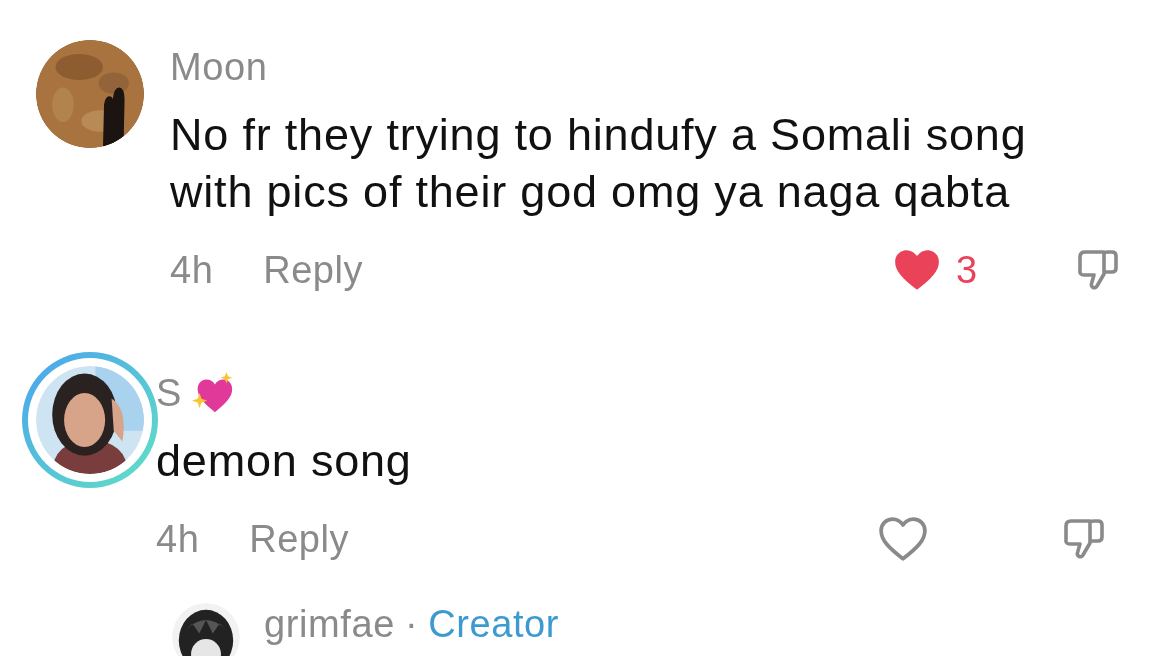 This screenshot has height=656, width=1170. I want to click on creator-label: Creator, so click(494, 624).